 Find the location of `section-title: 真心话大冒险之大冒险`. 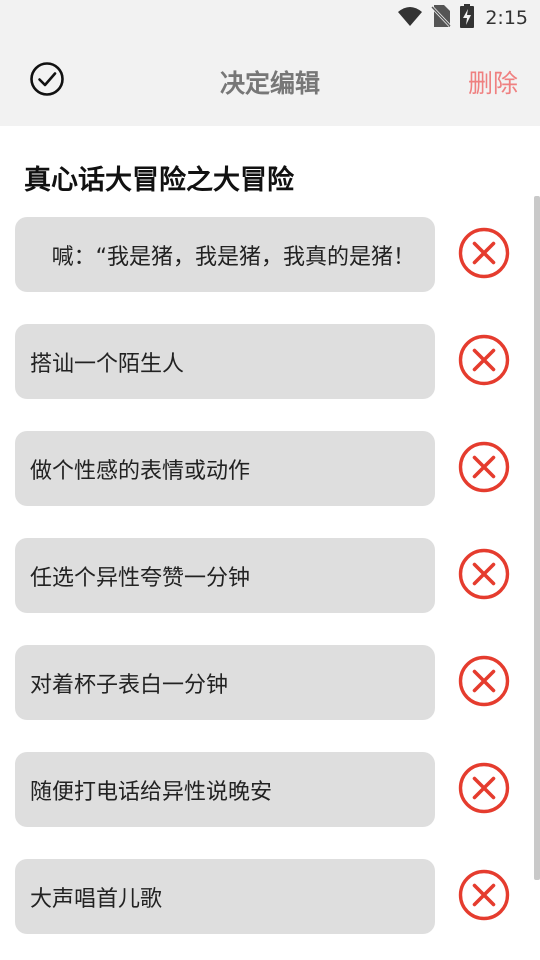

section-title: 真心话大冒险之大冒险 is located at coordinates (159, 180).